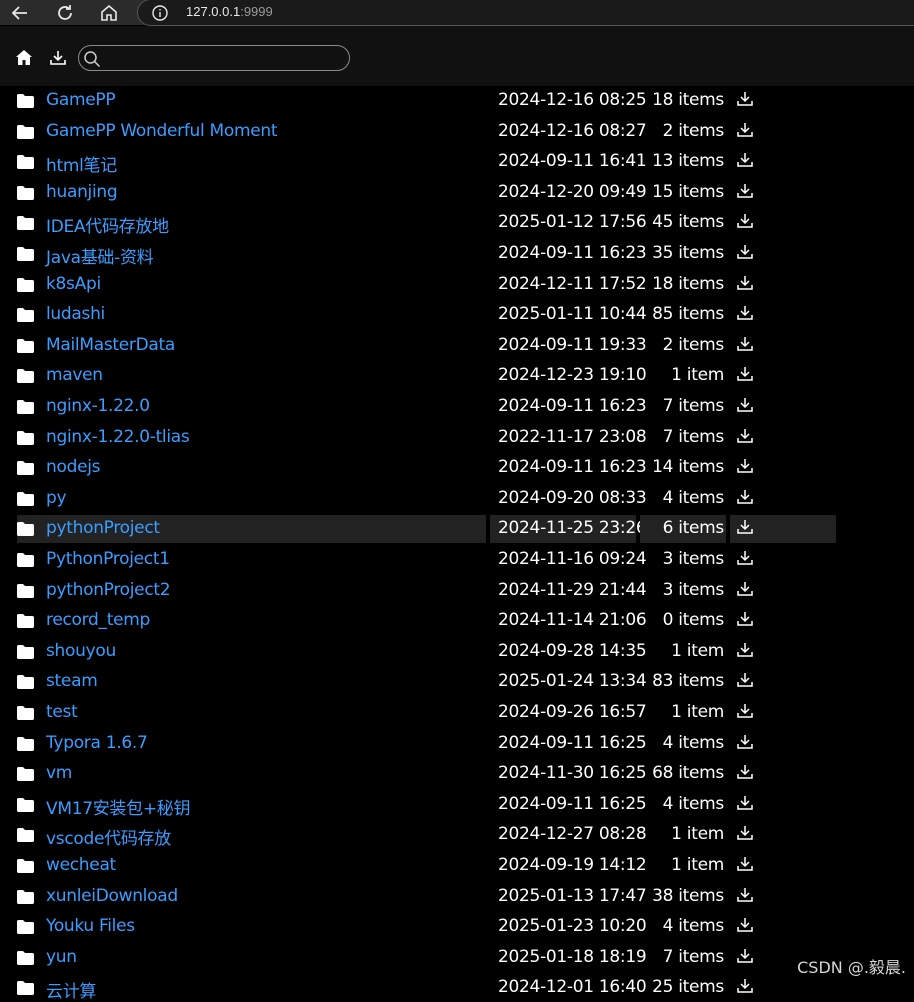  I want to click on search-box, so click(214, 58).